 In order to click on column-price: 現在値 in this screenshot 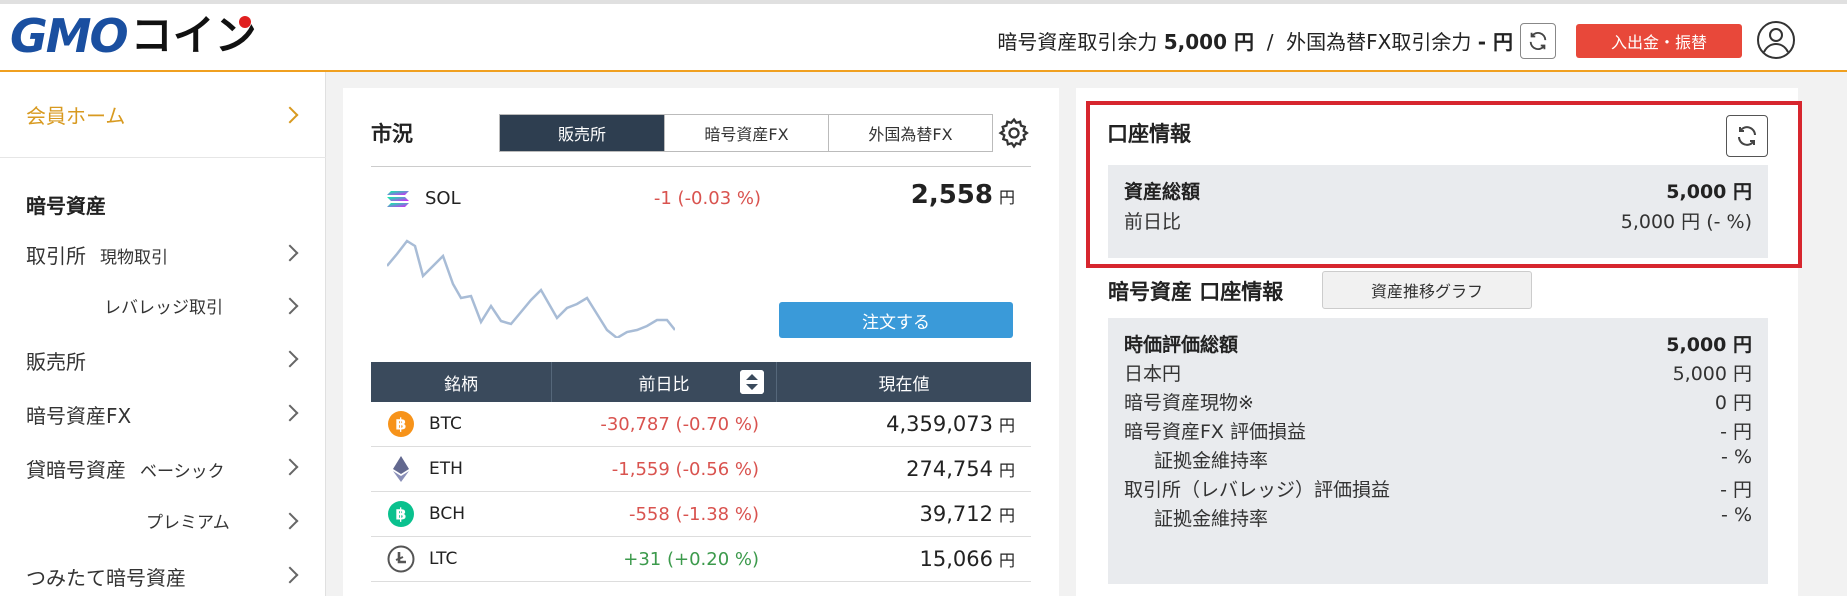, I will do `click(904, 384)`.